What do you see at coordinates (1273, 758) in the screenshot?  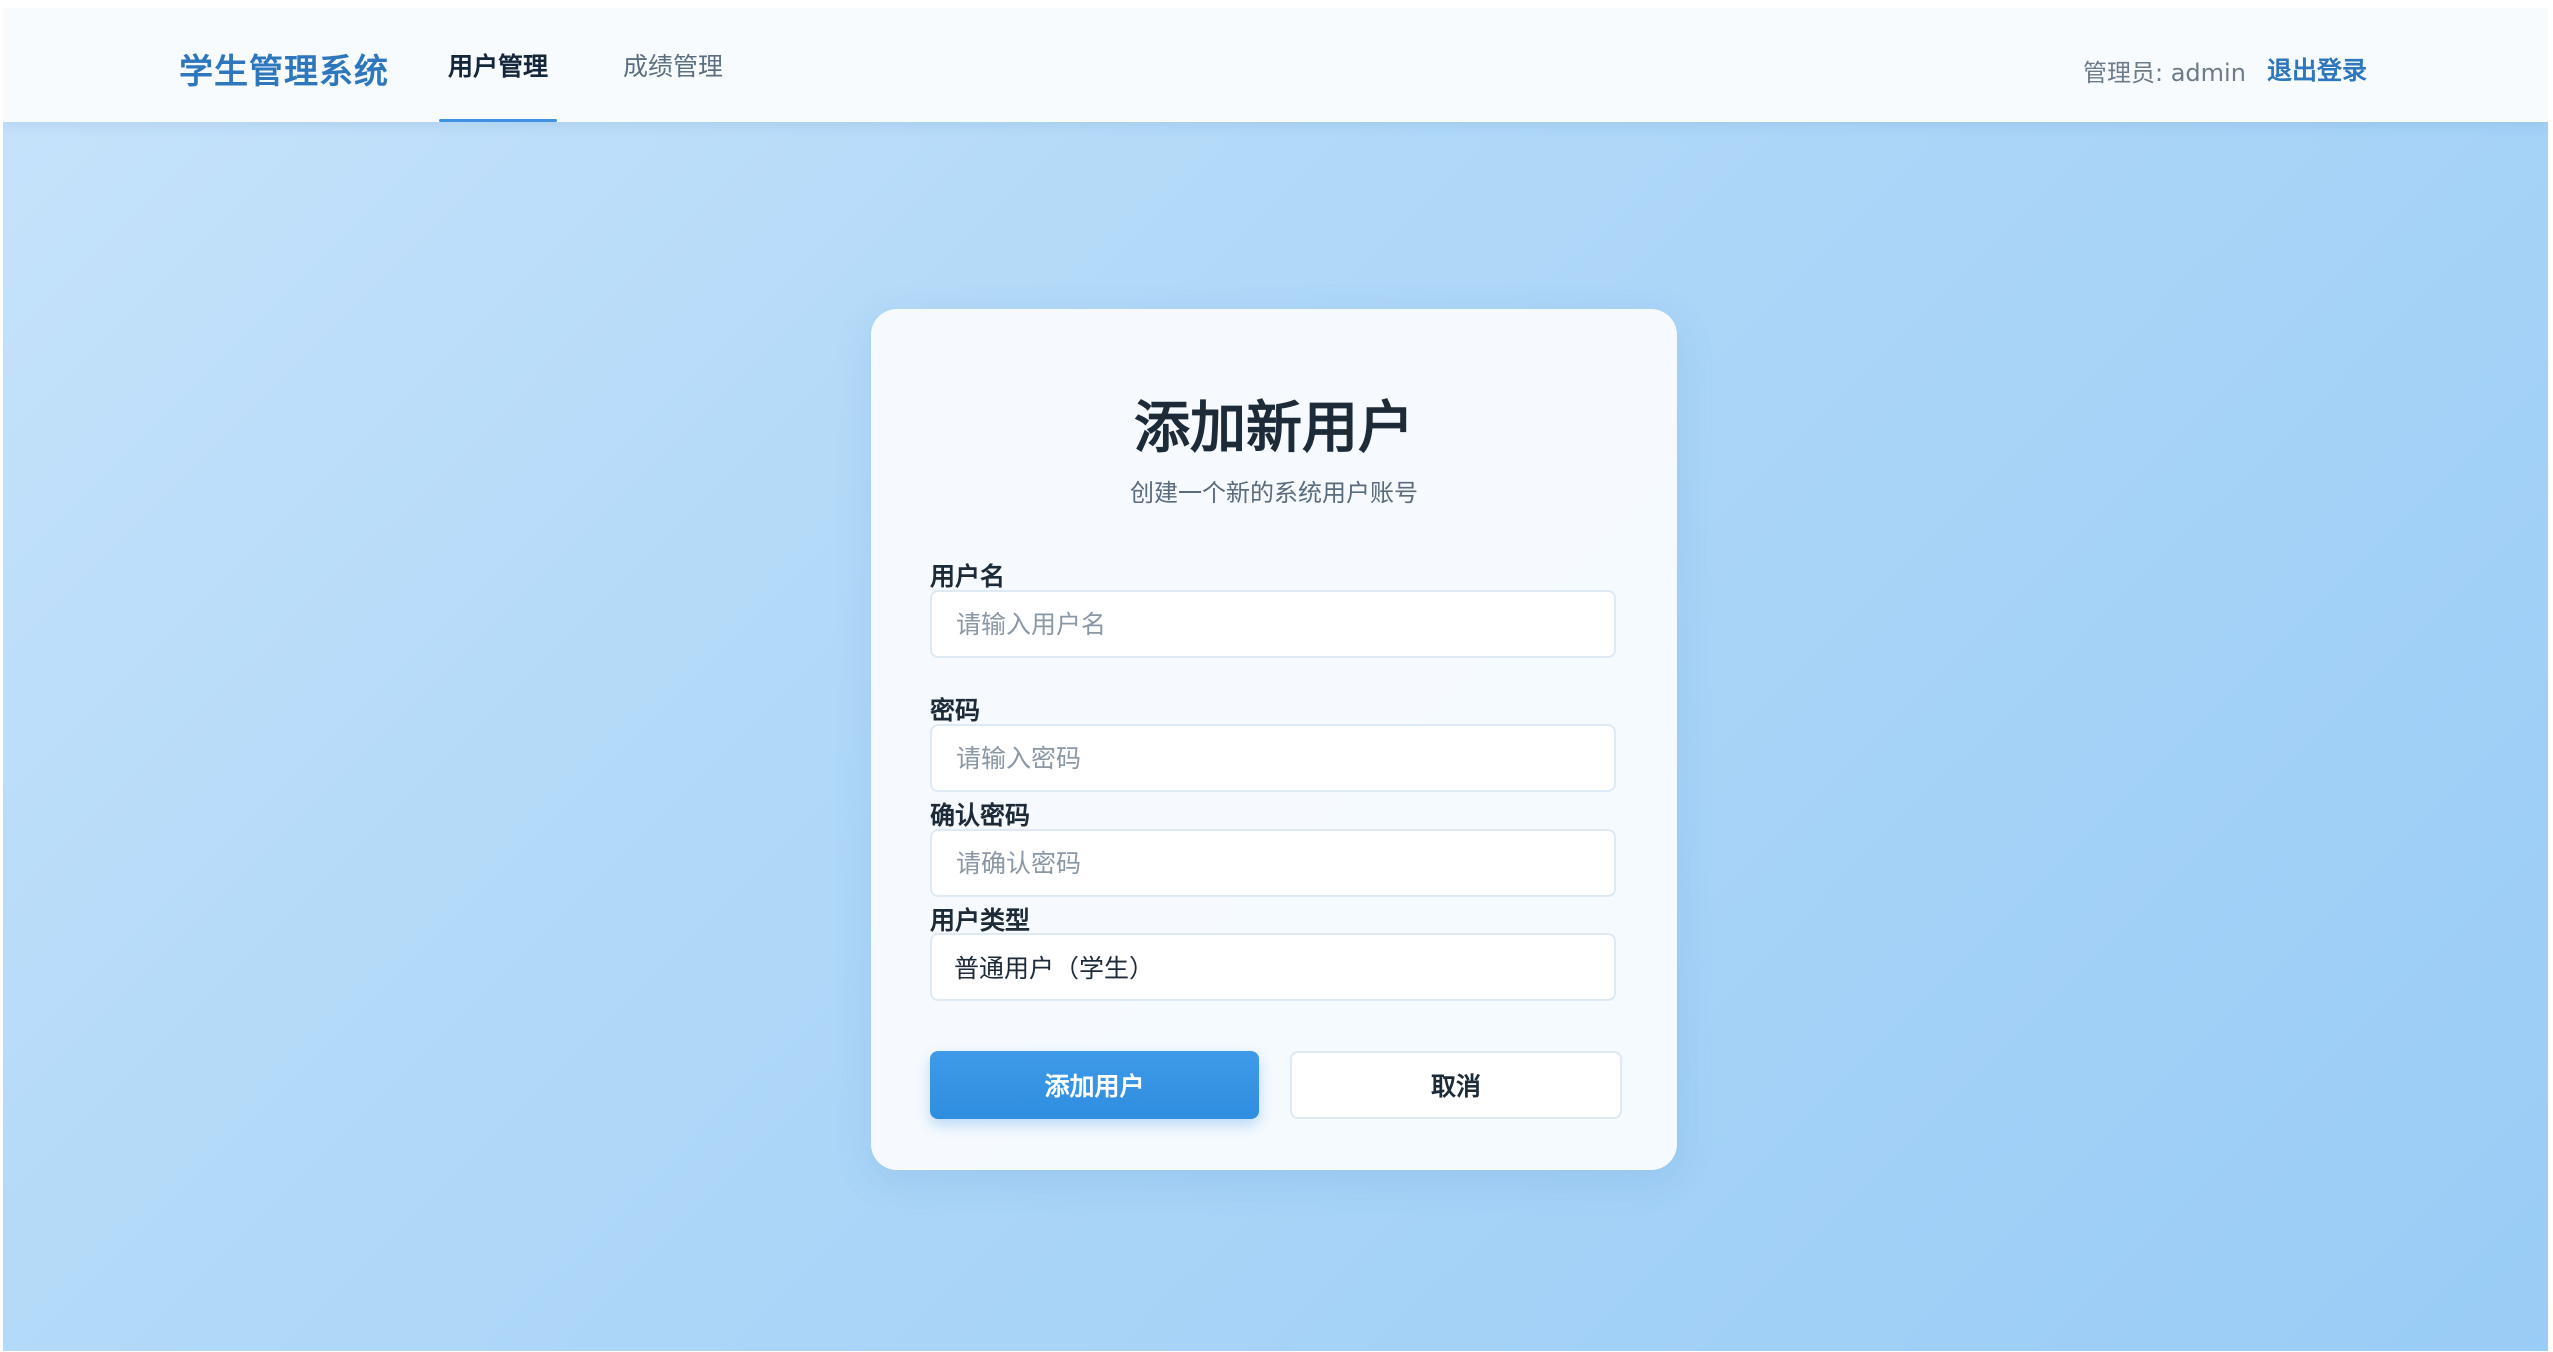 I see `password-input` at bounding box center [1273, 758].